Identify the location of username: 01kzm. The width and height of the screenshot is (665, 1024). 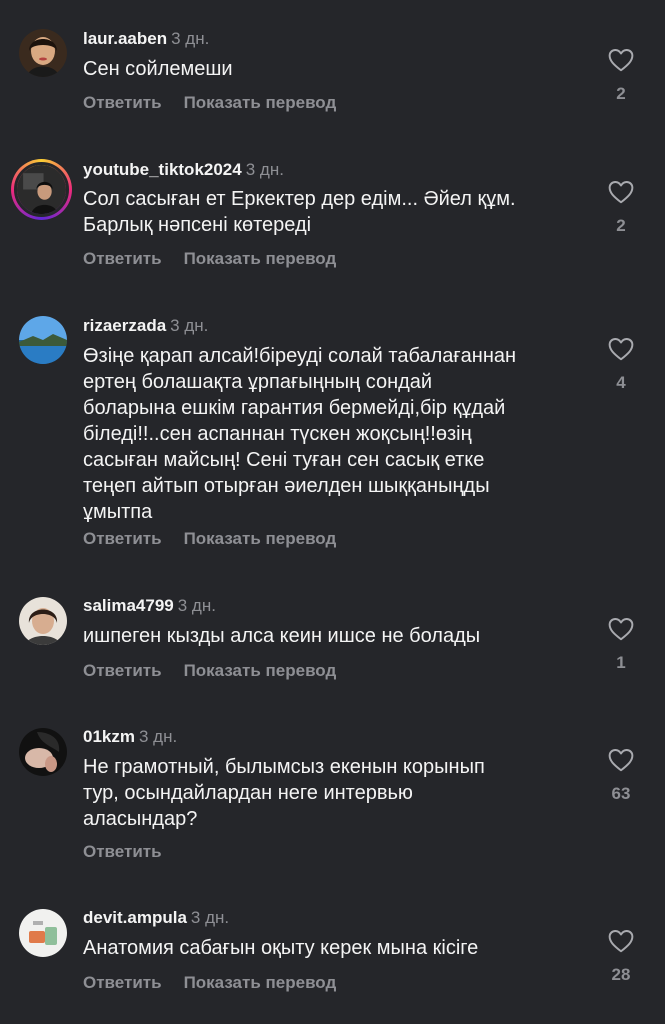
(109, 736).